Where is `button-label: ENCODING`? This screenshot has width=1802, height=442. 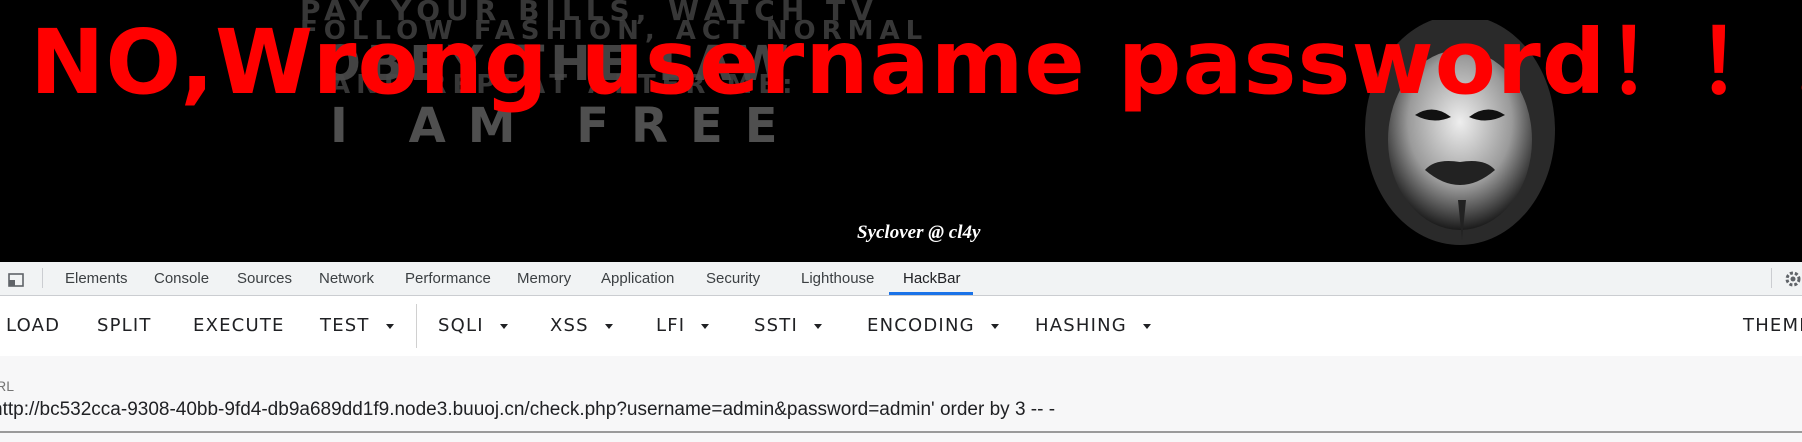 button-label: ENCODING is located at coordinates (921, 325).